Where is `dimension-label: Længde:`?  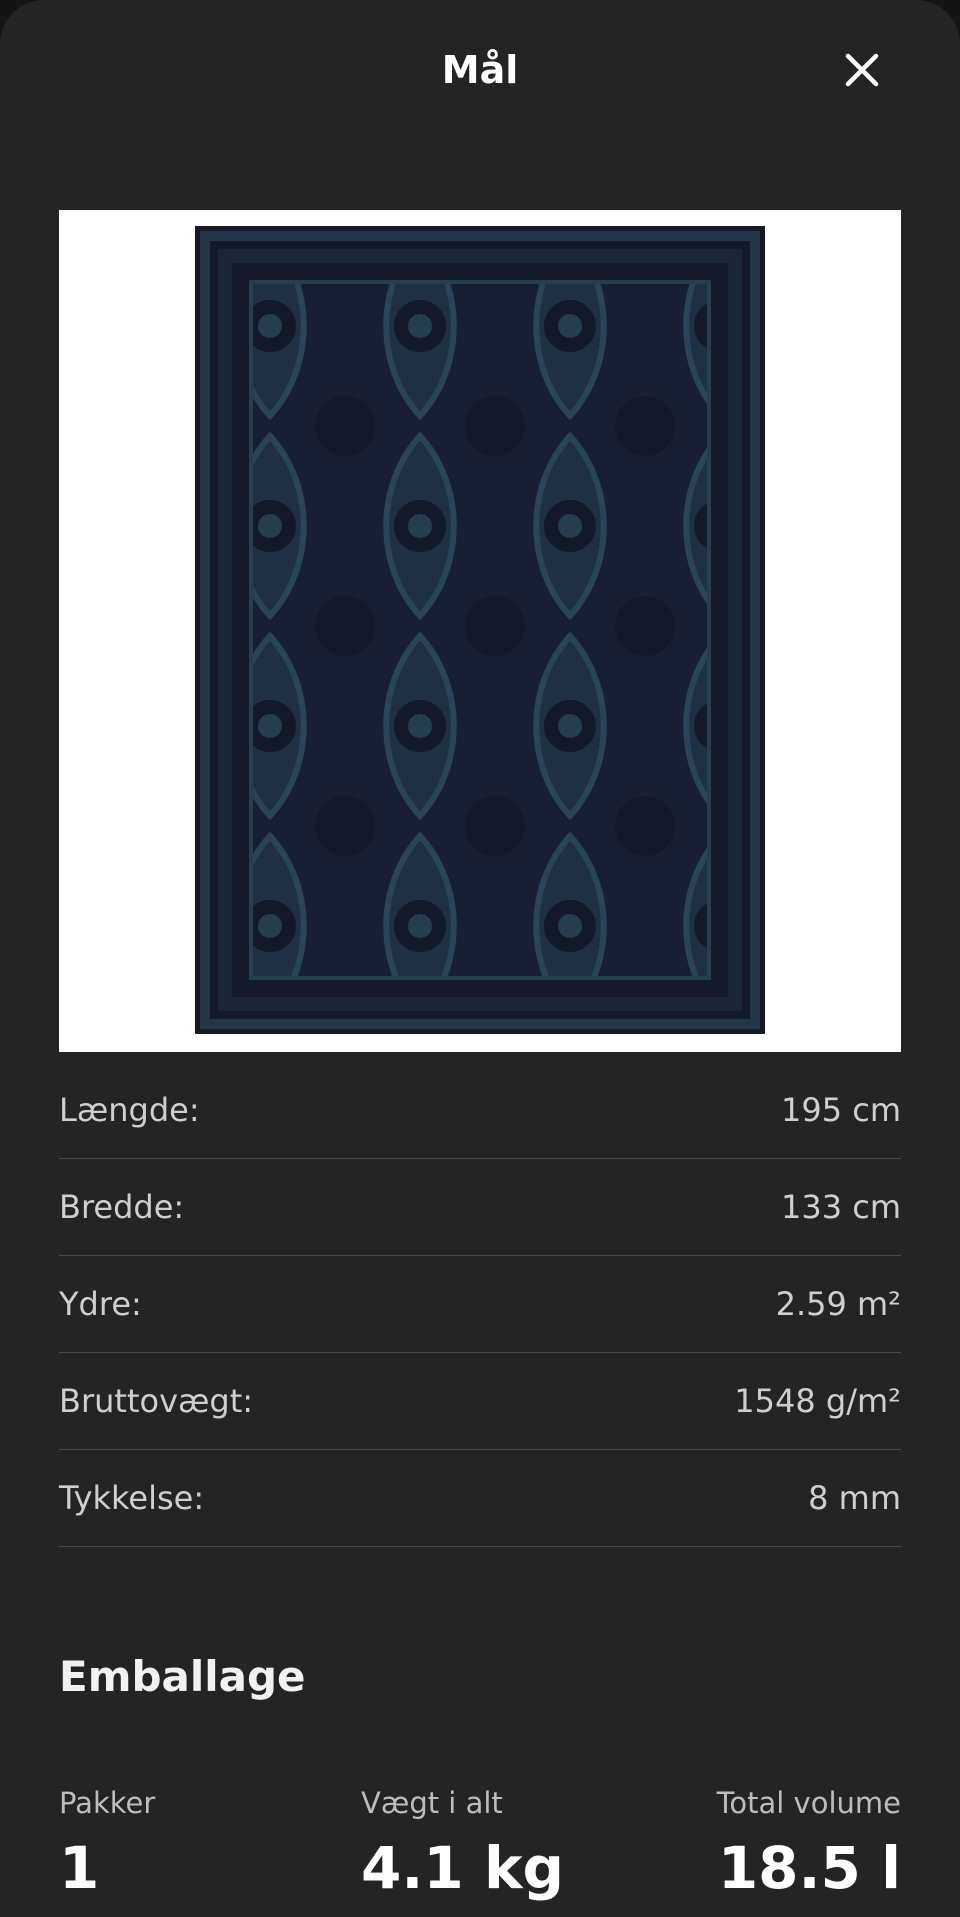 dimension-label: Længde: is located at coordinates (129, 1110).